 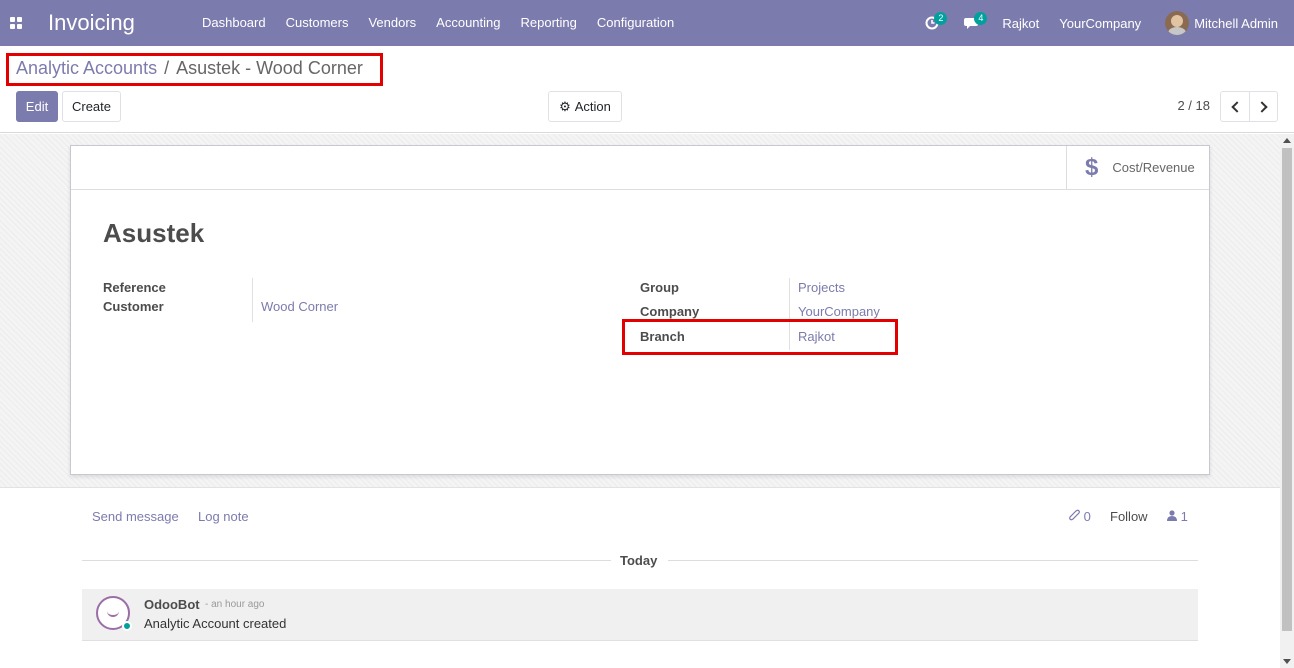 What do you see at coordinates (639, 560) in the screenshot?
I see `date-separator-label: Today` at bounding box center [639, 560].